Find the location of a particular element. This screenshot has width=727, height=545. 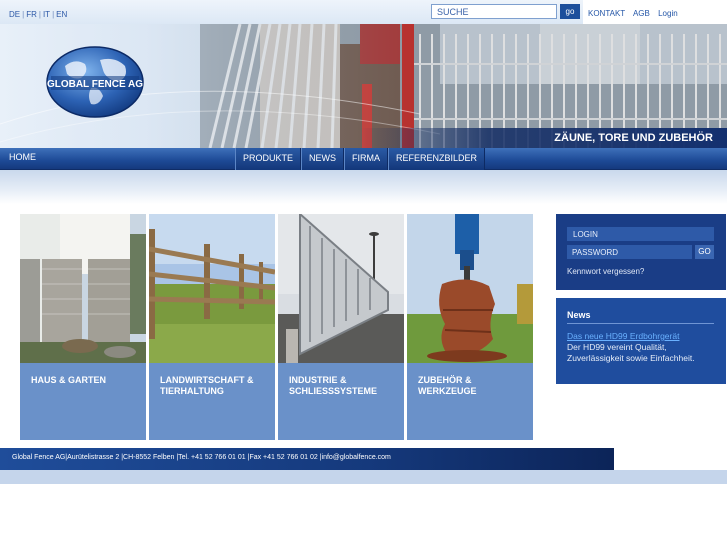

category-landwirtschaft-tierhaltung: LANDWIRTSCHAFT & TIERHALTUNG is located at coordinates (212, 327).